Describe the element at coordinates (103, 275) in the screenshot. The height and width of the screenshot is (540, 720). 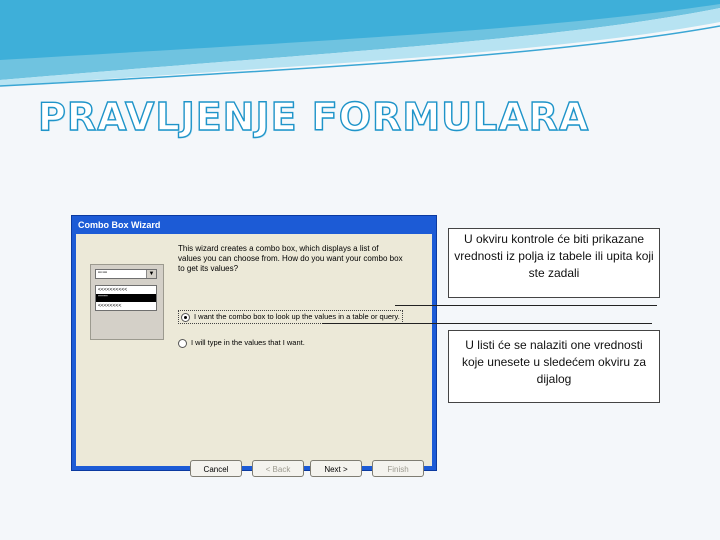
I see `preview-combo-text: ''''''''` at that location.